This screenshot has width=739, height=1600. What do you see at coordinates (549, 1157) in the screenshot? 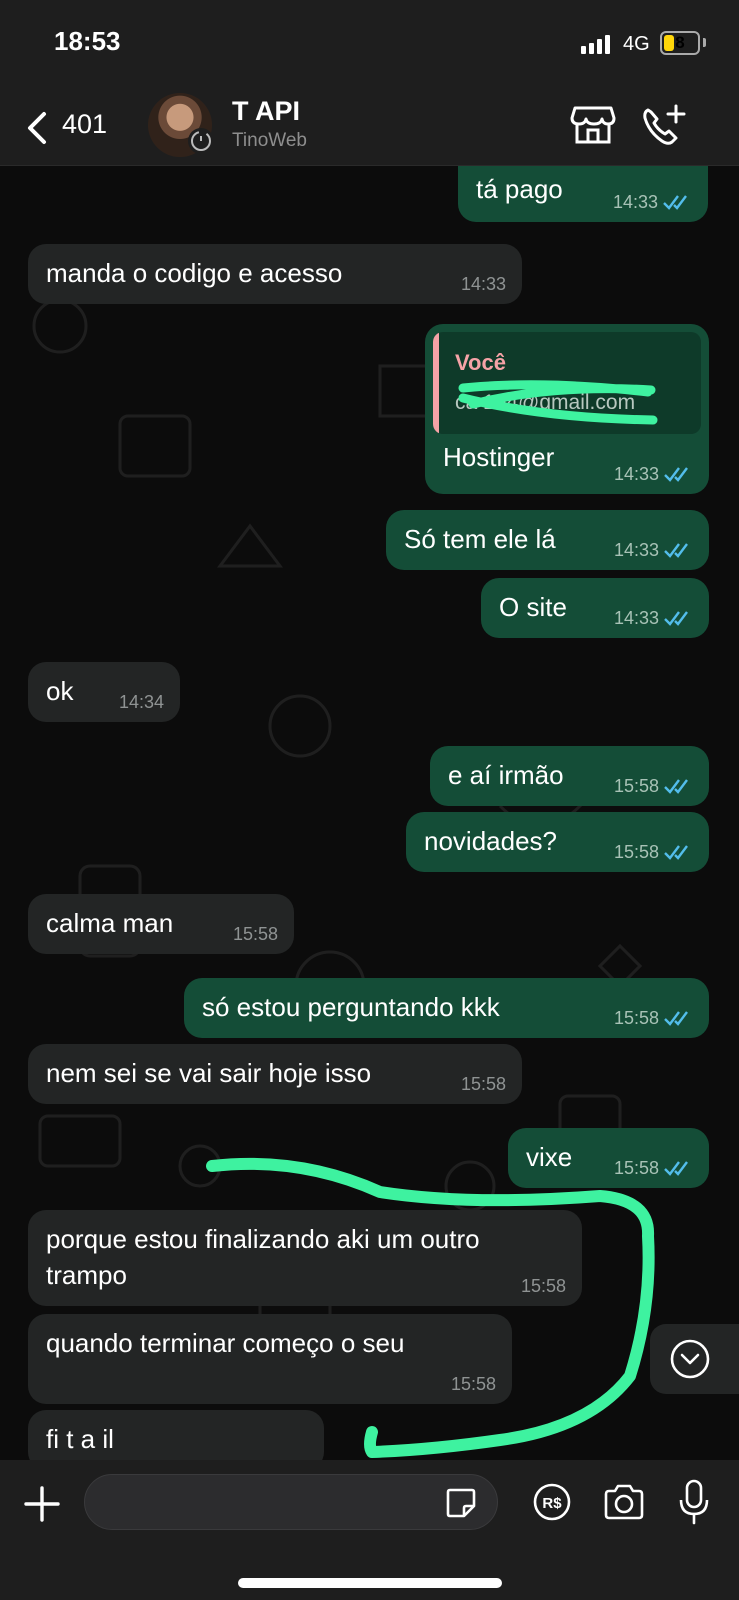
I see `message-text: vixe` at bounding box center [549, 1157].